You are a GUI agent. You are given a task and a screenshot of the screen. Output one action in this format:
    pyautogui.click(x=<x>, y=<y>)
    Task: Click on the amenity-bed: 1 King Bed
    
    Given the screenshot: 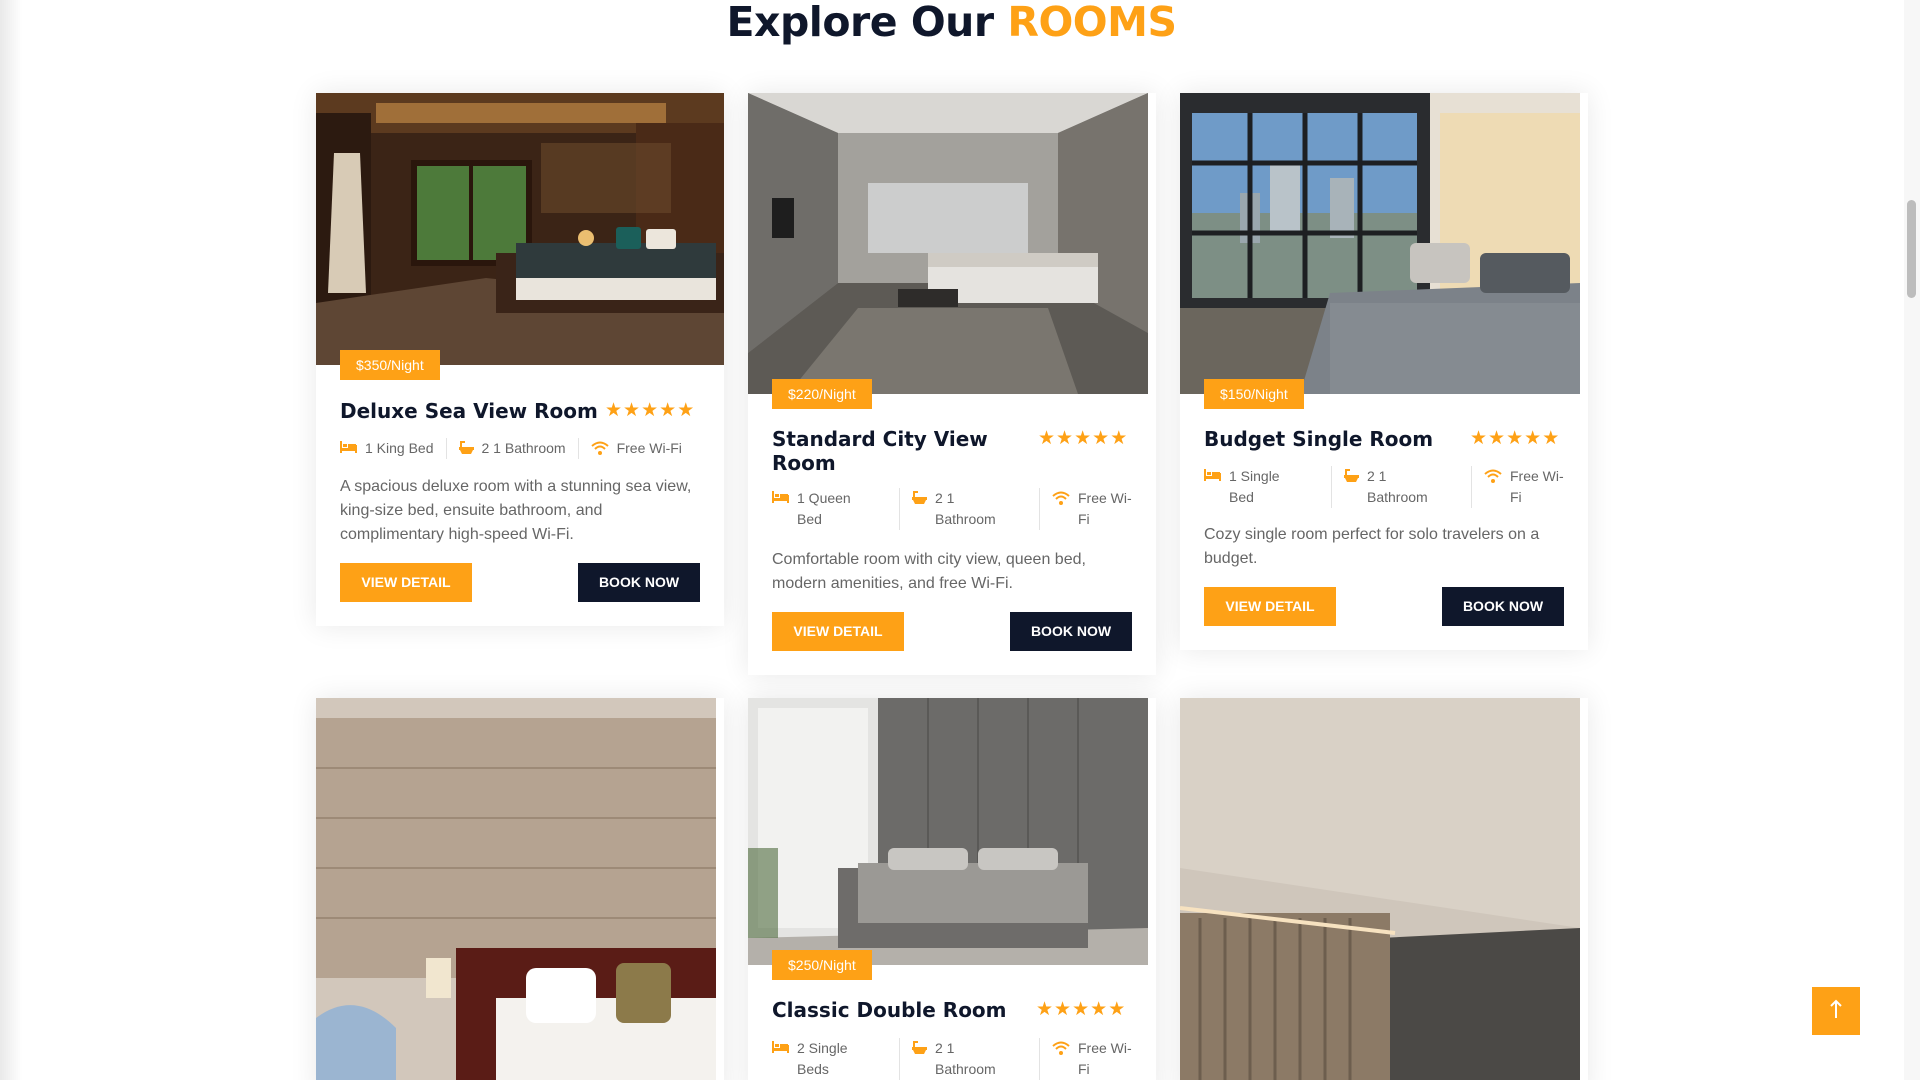 What is the action you would take?
    pyautogui.click(x=393, y=448)
    